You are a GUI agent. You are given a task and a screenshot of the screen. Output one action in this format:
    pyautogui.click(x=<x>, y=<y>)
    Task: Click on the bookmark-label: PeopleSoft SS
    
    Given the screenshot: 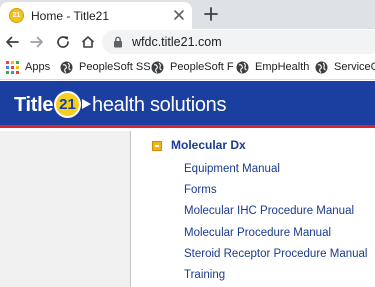 What is the action you would take?
    pyautogui.click(x=115, y=67)
    